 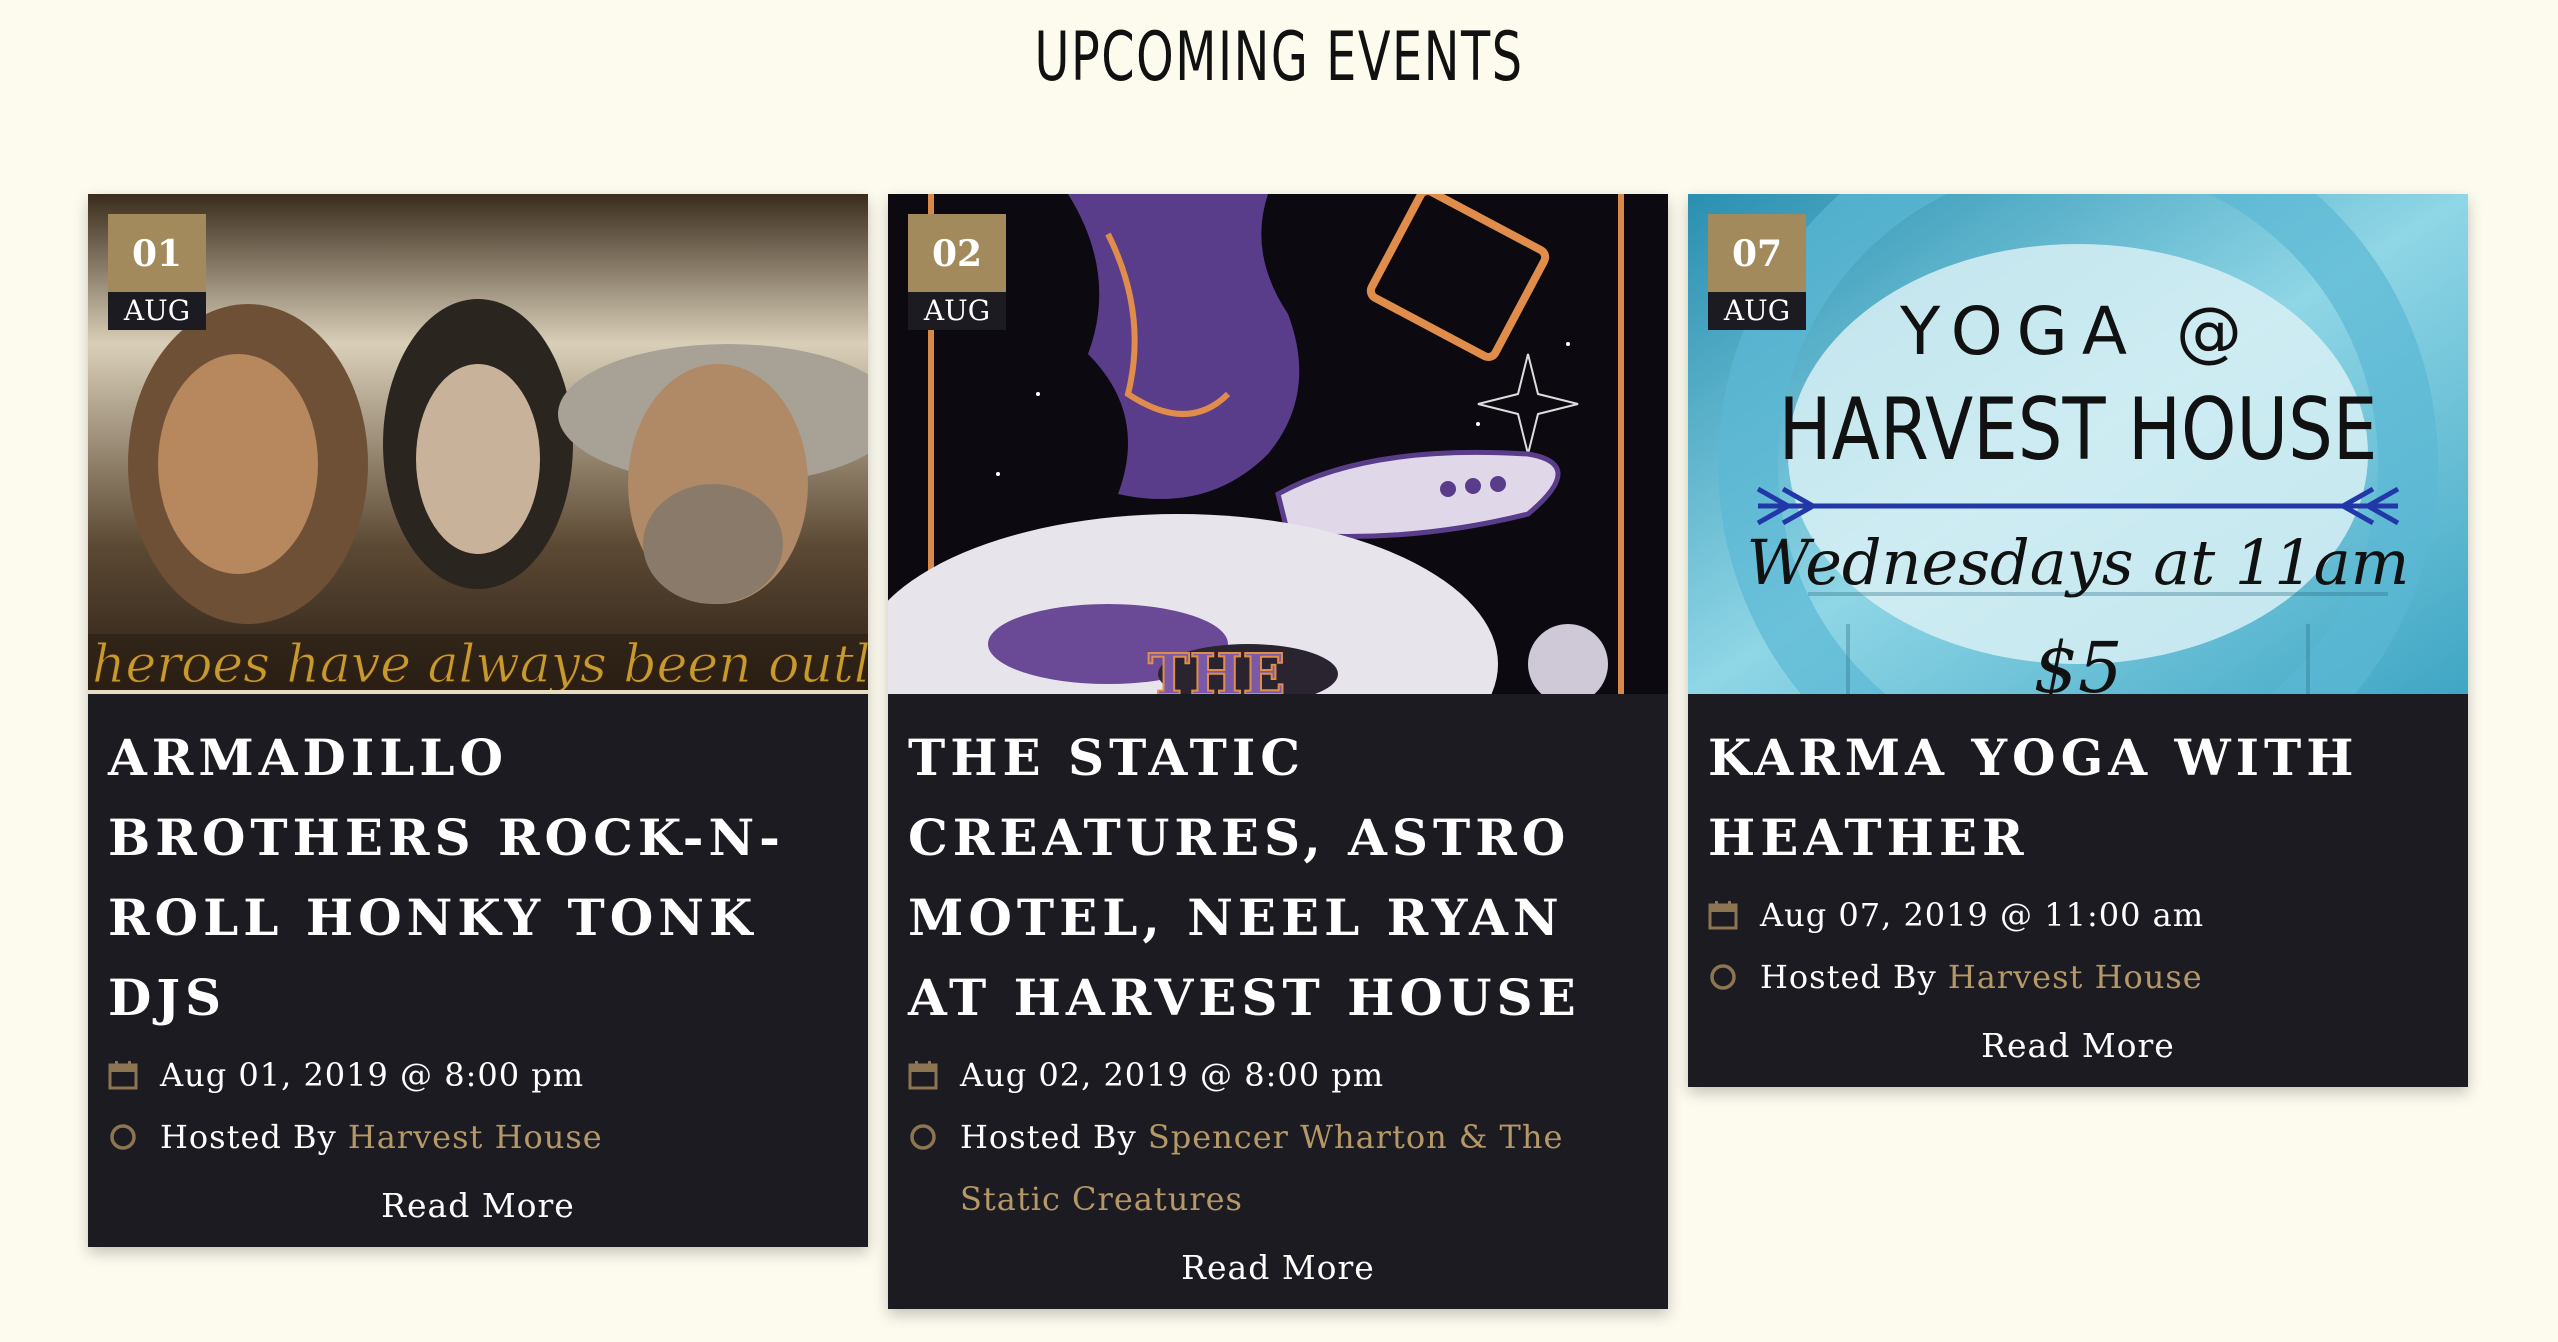 What do you see at coordinates (2078, 562) in the screenshot?
I see `image-line3: Wednesdays at 11am` at bounding box center [2078, 562].